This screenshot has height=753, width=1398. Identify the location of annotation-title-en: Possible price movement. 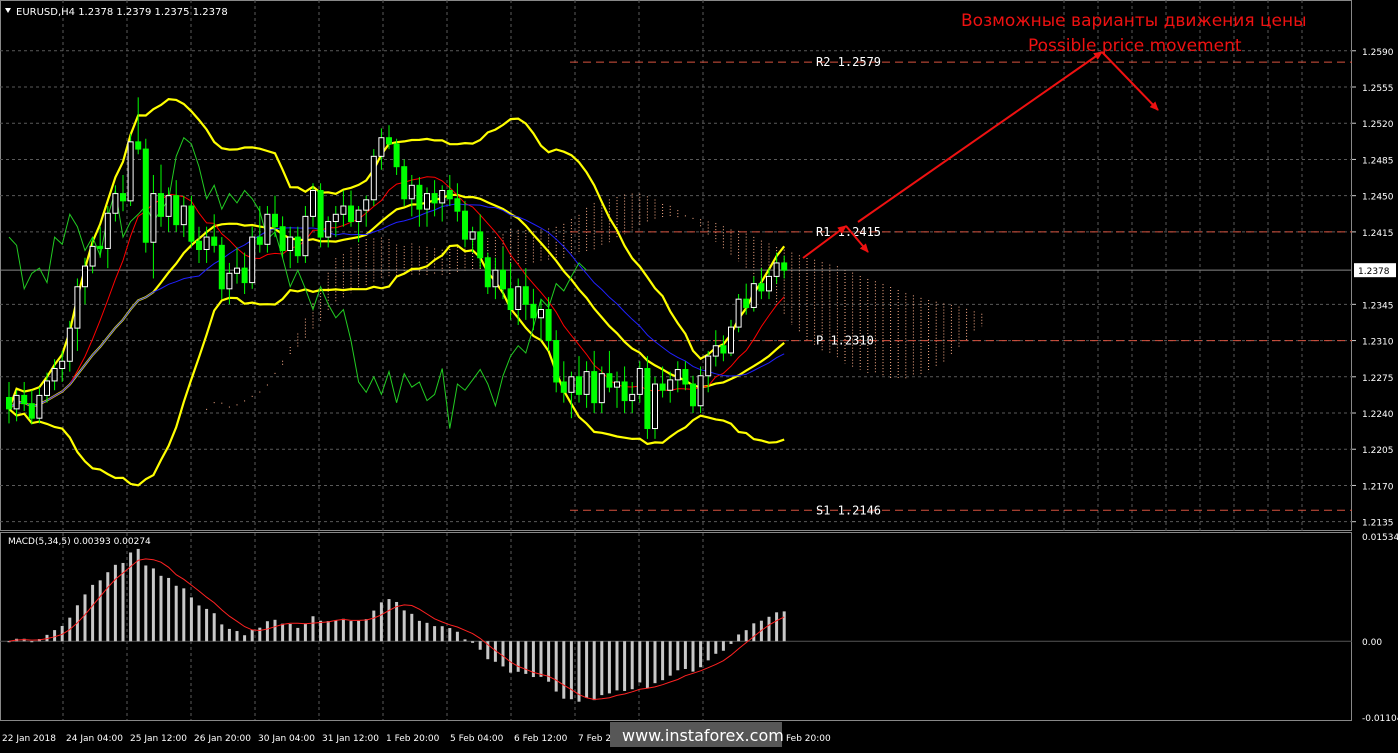
(1135, 46).